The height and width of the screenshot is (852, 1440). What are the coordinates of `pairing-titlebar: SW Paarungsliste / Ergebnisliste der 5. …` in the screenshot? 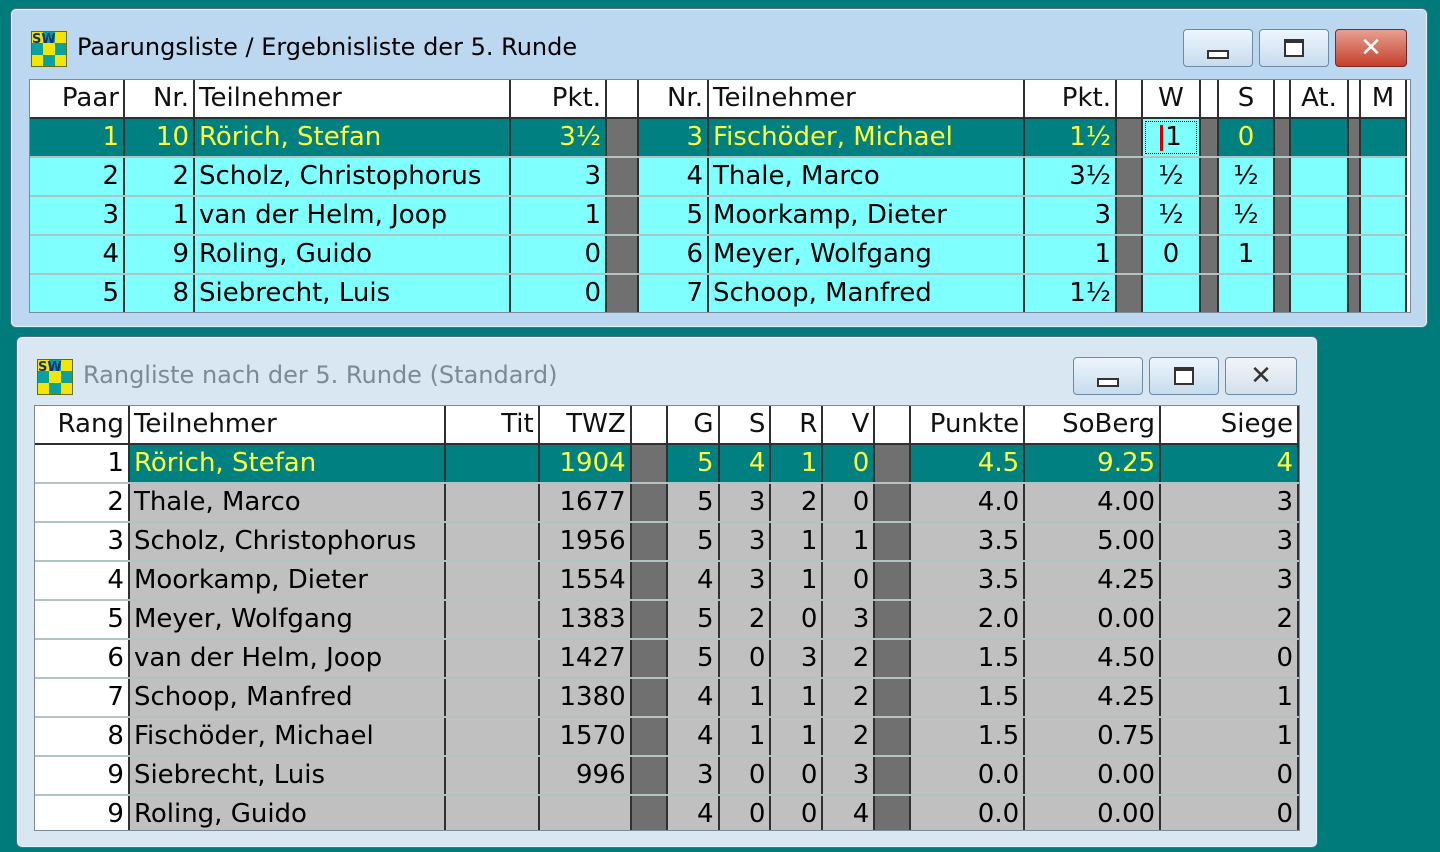 It's located at (719, 40).